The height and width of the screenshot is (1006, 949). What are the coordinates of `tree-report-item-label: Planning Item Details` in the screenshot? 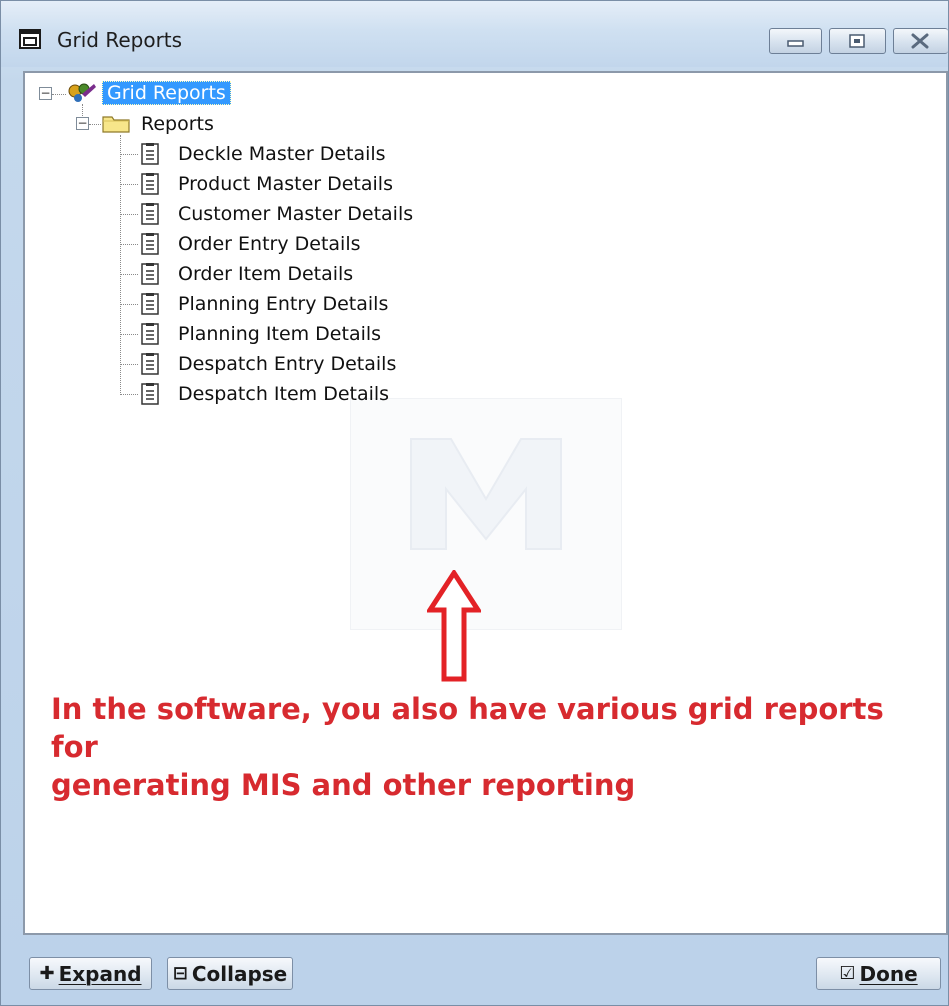 It's located at (280, 334).